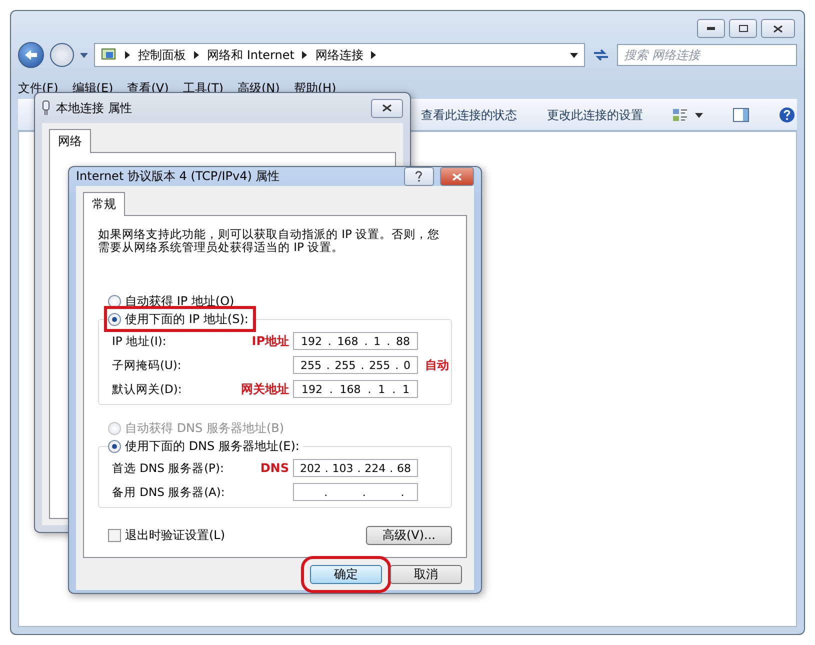 The image size is (815, 645). What do you see at coordinates (147, 365) in the screenshot?
I see `field-label: 子网掩码(U):` at bounding box center [147, 365].